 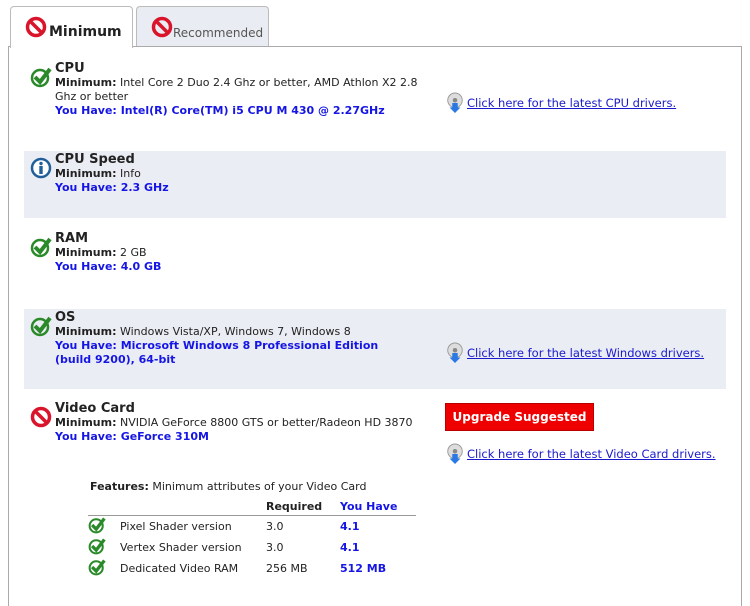 I want to click on cpu-drivers-link: Click here for the latest CPU drivers., so click(x=560, y=103).